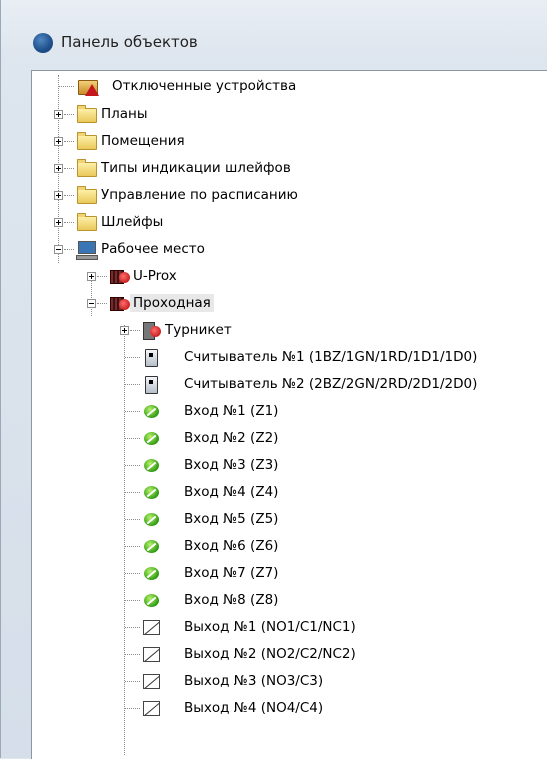 Image resolution: width=547 pixels, height=759 pixels. I want to click on tree-item-loops: Шлейфы, so click(289, 224).